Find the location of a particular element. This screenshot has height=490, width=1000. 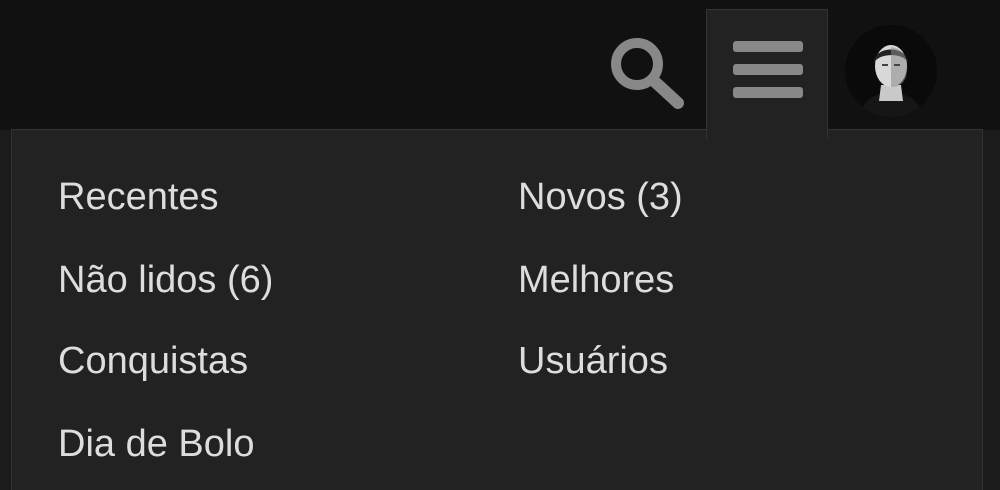

menu-link-nao-lidos: Não lidos (6) is located at coordinates (165, 280).